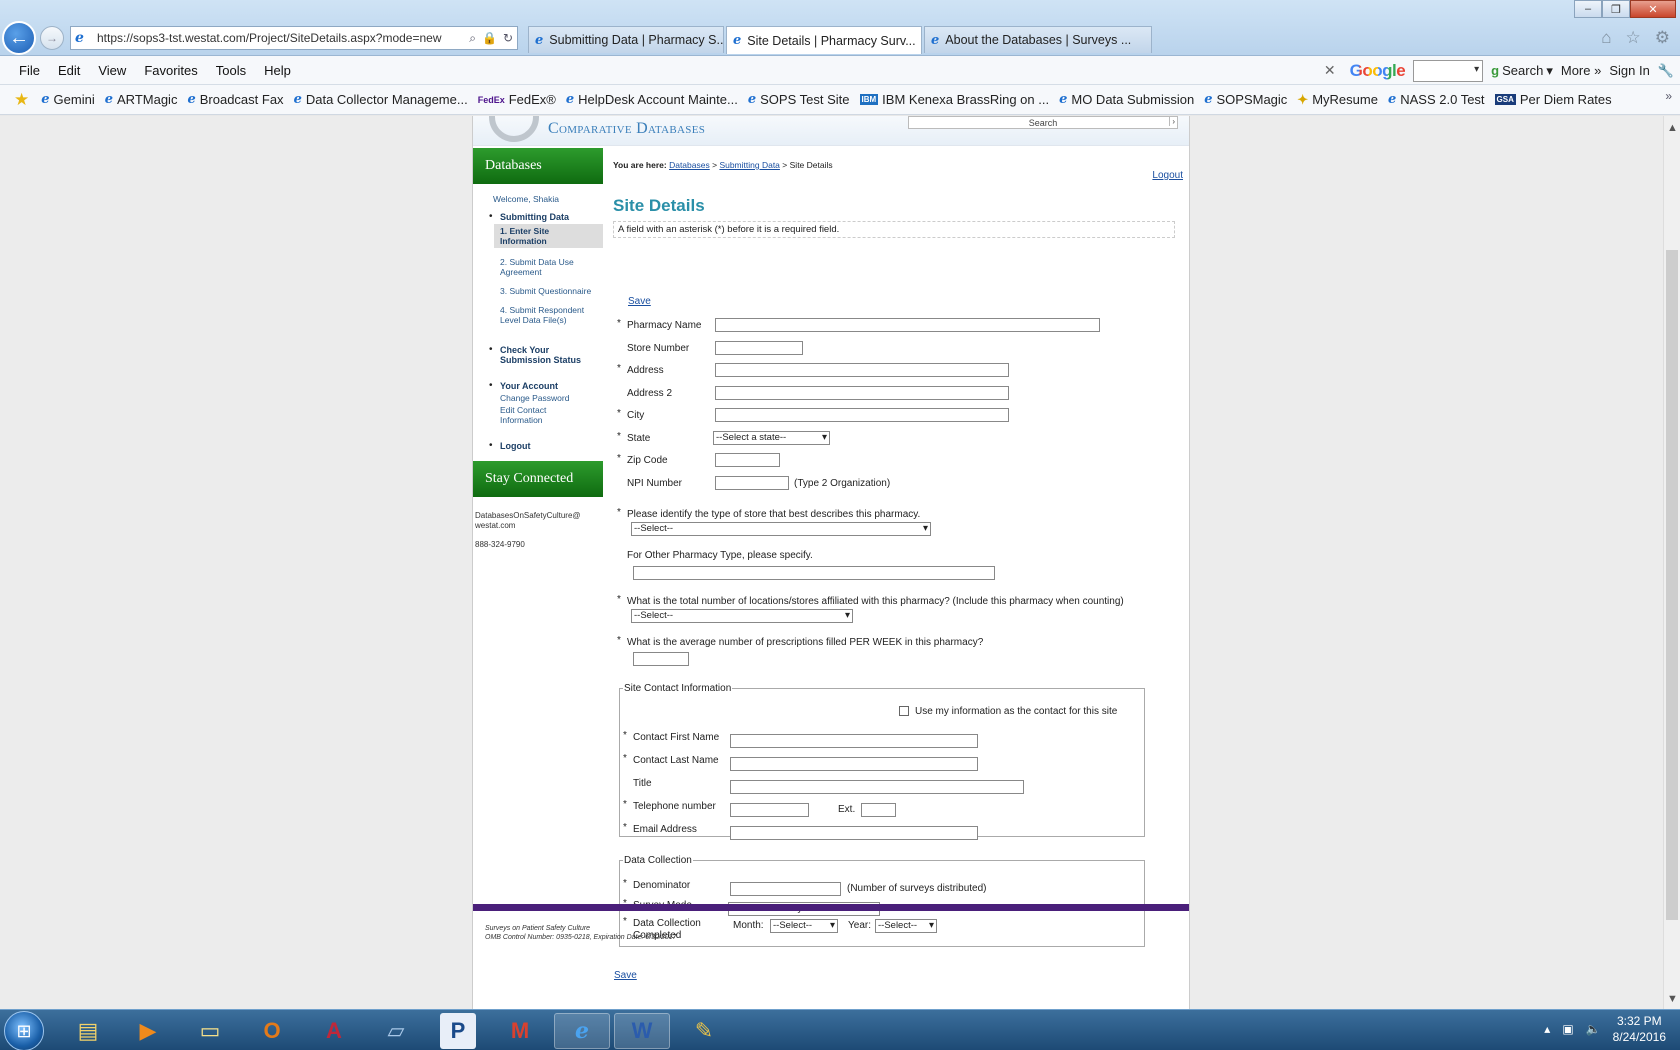 The height and width of the screenshot is (1050, 1680). What do you see at coordinates (517, 99) in the screenshot?
I see `fav-fedex: FedEx FedEx®` at bounding box center [517, 99].